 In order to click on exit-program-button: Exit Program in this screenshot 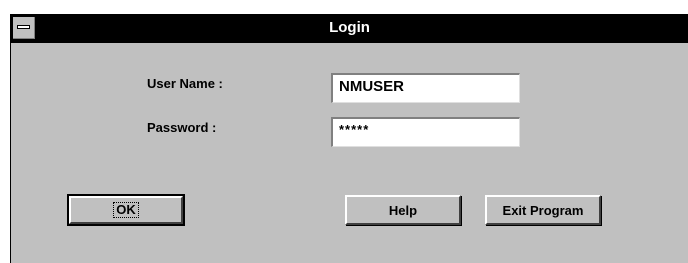, I will do `click(543, 210)`.